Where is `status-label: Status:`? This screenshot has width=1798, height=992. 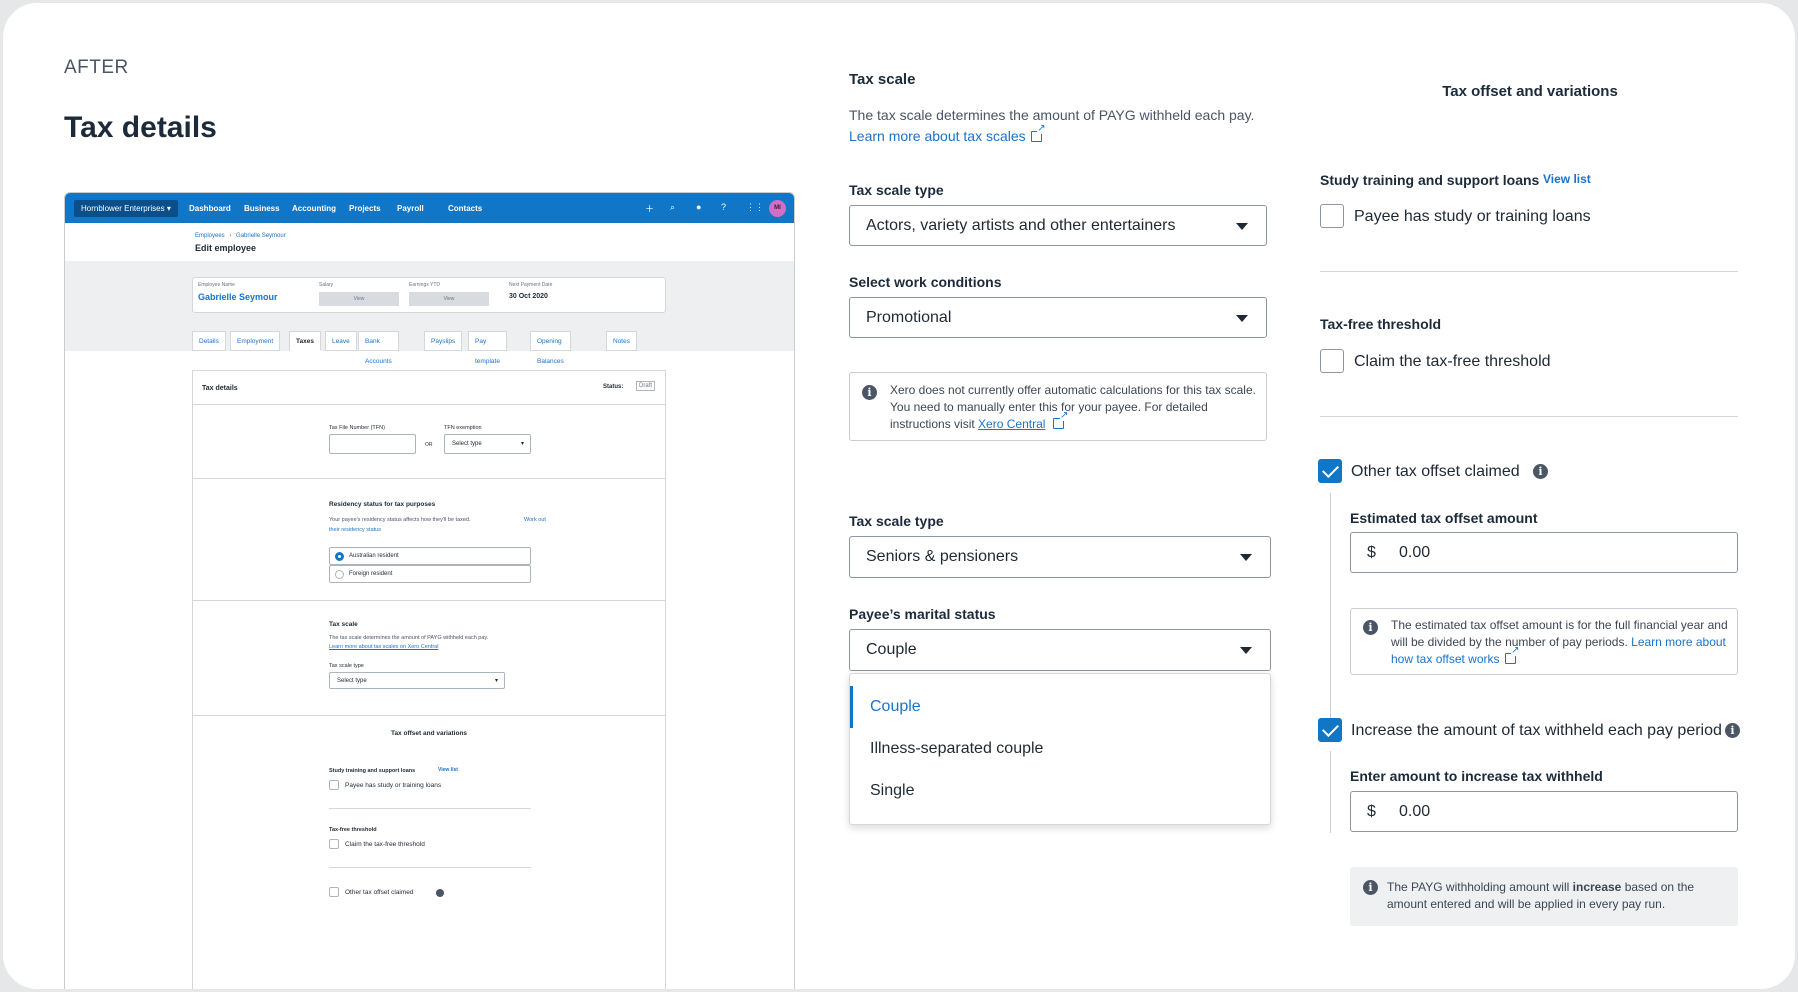
status-label: Status: is located at coordinates (613, 387).